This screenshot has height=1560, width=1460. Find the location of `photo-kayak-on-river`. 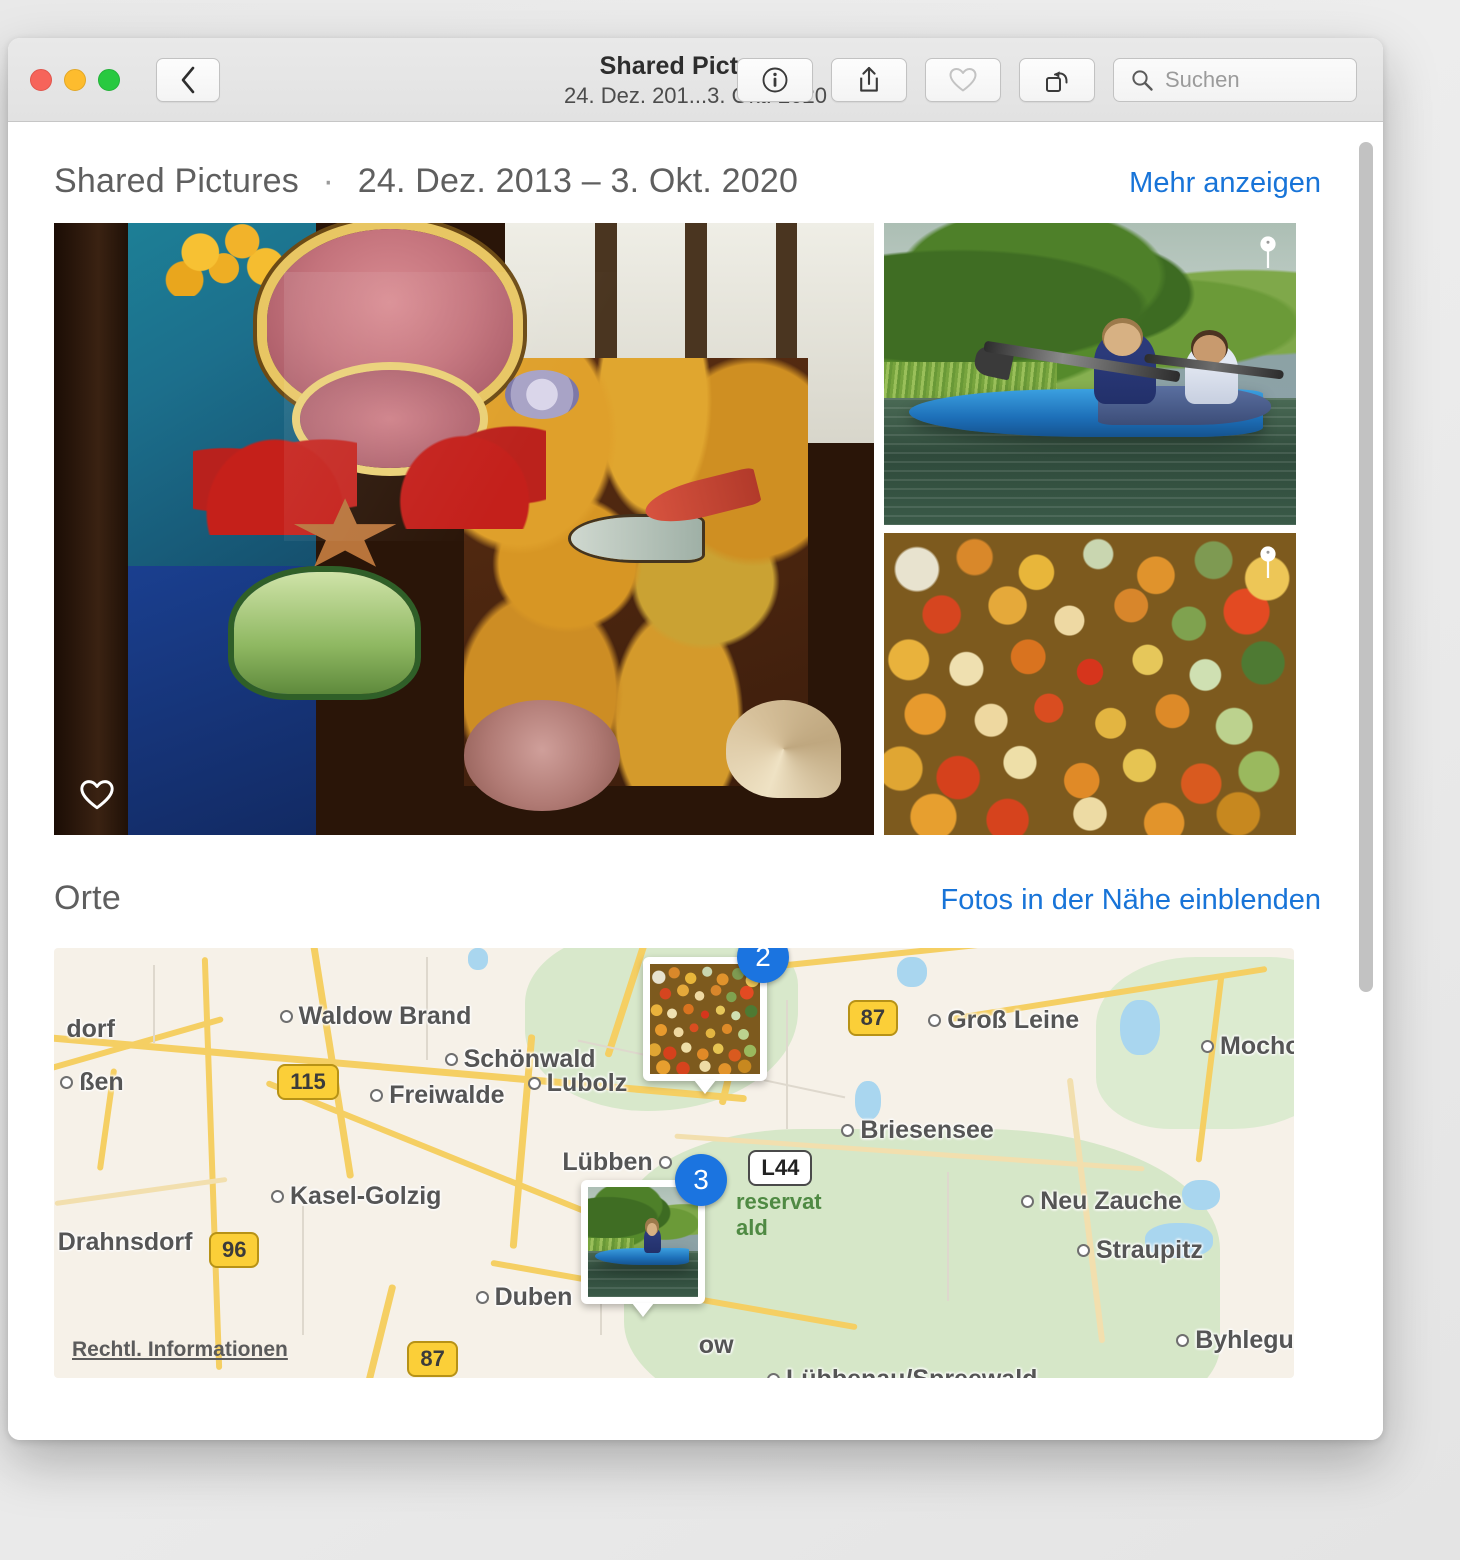

photo-kayak-on-river is located at coordinates (1090, 374).